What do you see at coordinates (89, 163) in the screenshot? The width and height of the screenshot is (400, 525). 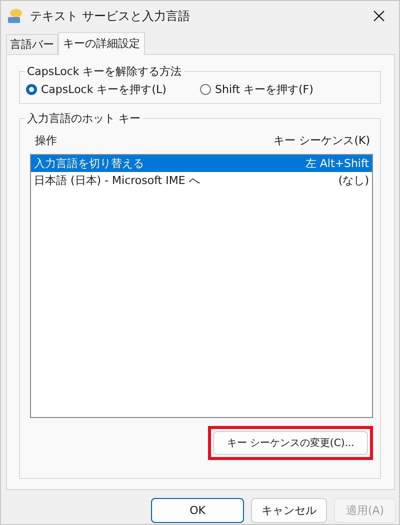 I see `action-text: 入力言語を切り替える` at bounding box center [89, 163].